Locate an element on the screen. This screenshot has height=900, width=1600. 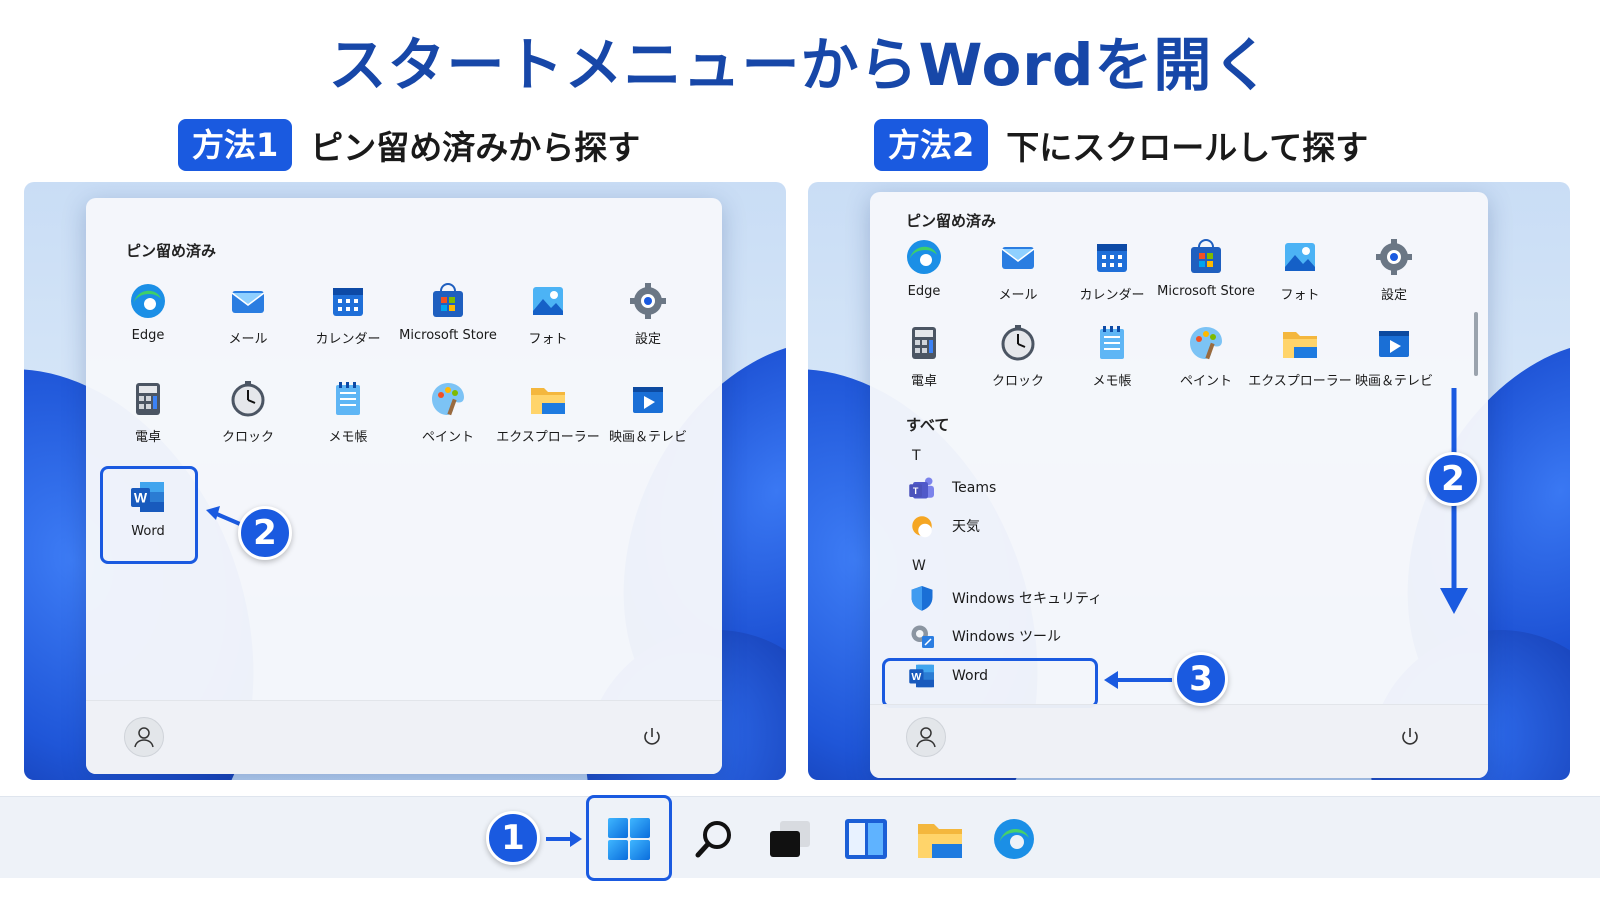
search-button is located at coordinates (714, 839).